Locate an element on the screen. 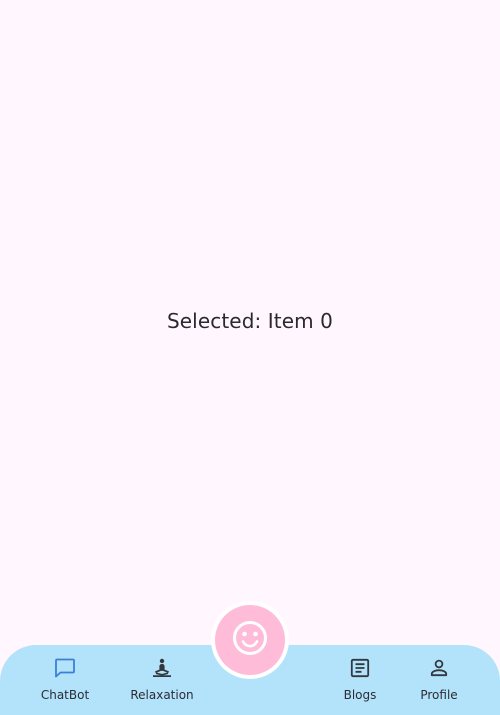 The width and height of the screenshot is (500, 715). nav-item-blogs: Blogs is located at coordinates (360, 678).